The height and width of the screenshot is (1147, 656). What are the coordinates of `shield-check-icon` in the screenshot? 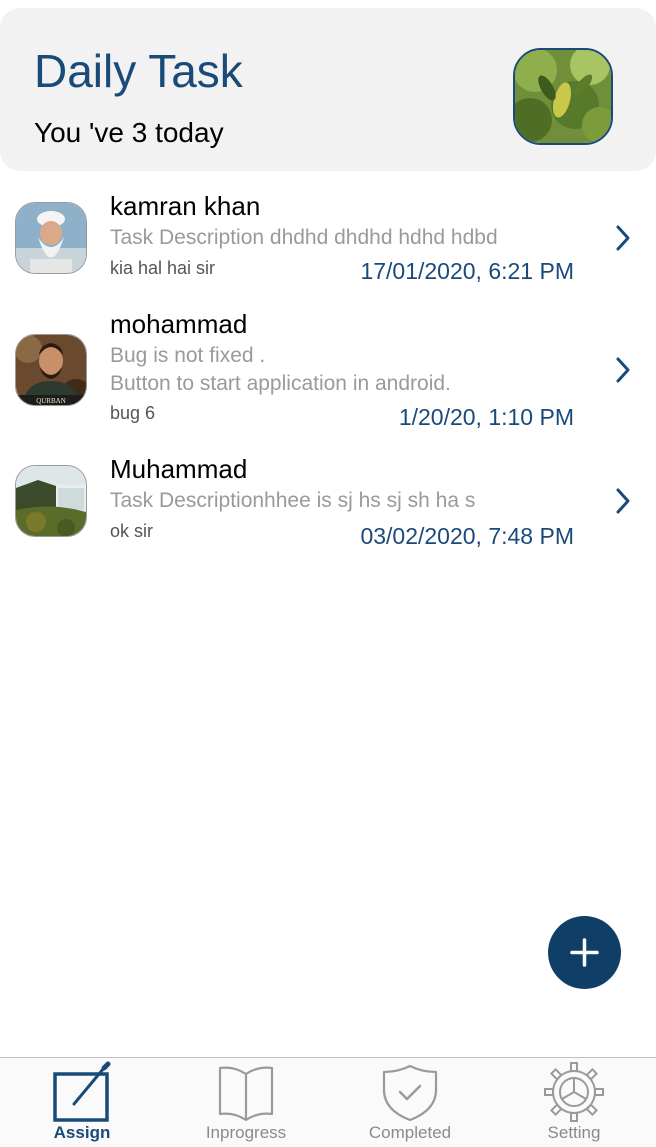 It's located at (410, 1093).